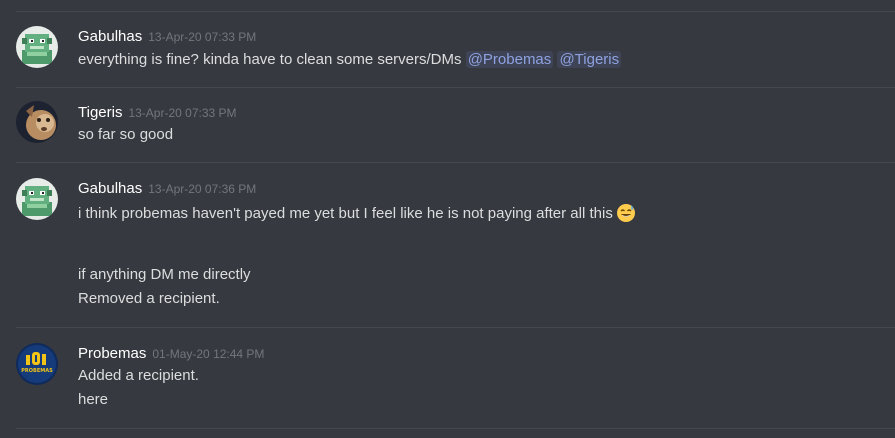  I want to click on avatar: PROBEMAS, so click(37, 364).